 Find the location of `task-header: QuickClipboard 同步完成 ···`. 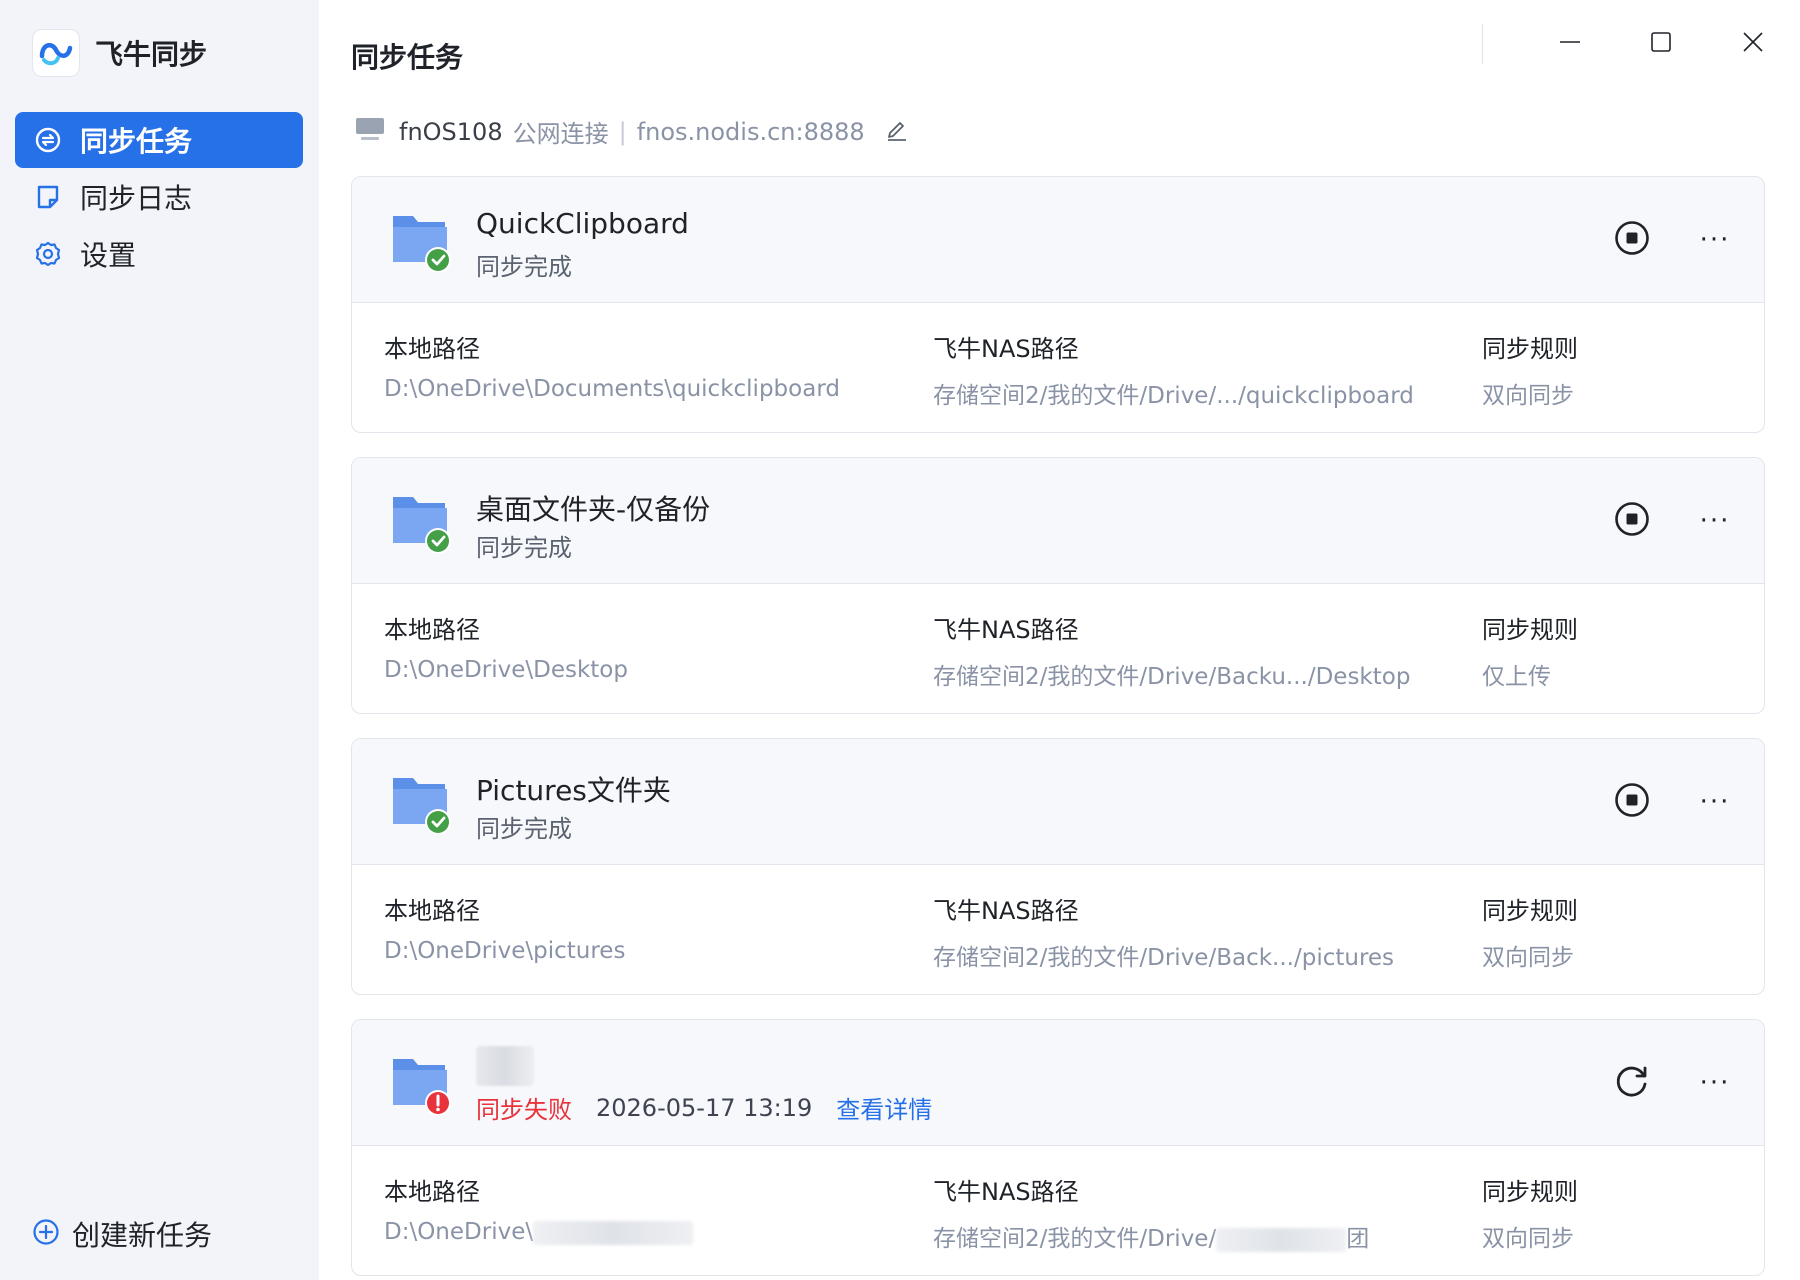

task-header: QuickClipboard 同步完成 ··· is located at coordinates (1058, 240).